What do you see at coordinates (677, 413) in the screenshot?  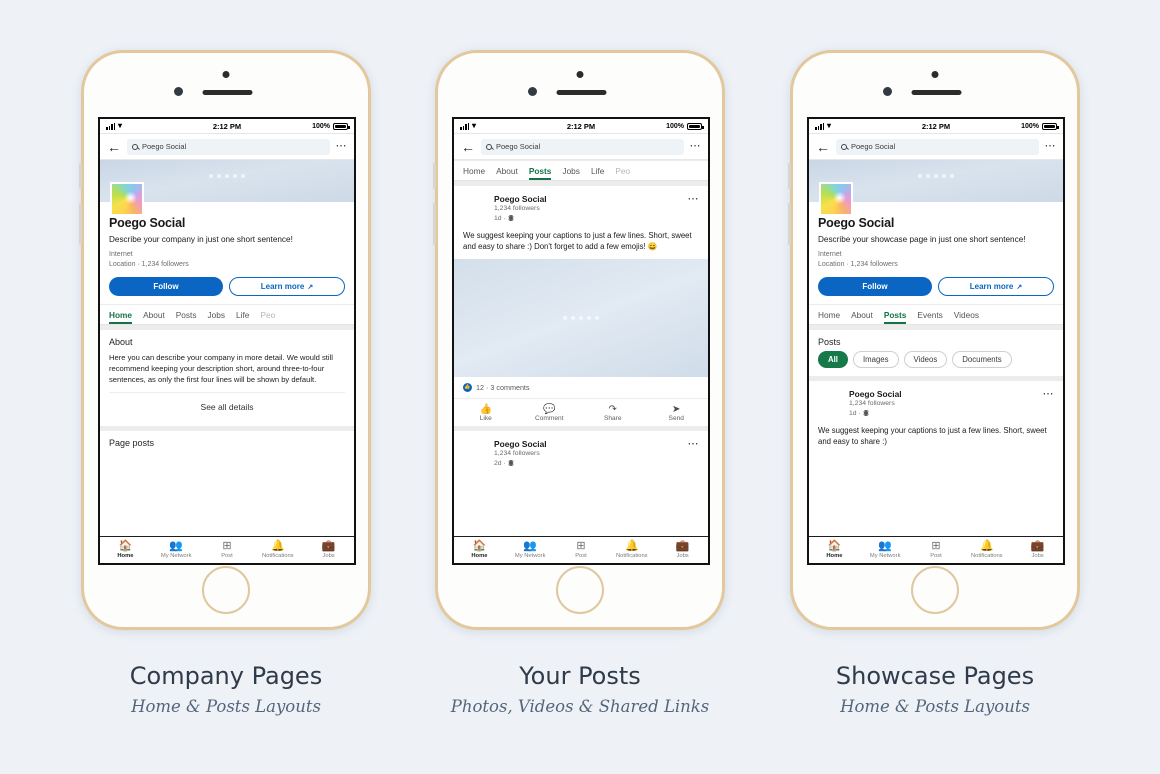 I see `send-button: ➤ Send` at bounding box center [677, 413].